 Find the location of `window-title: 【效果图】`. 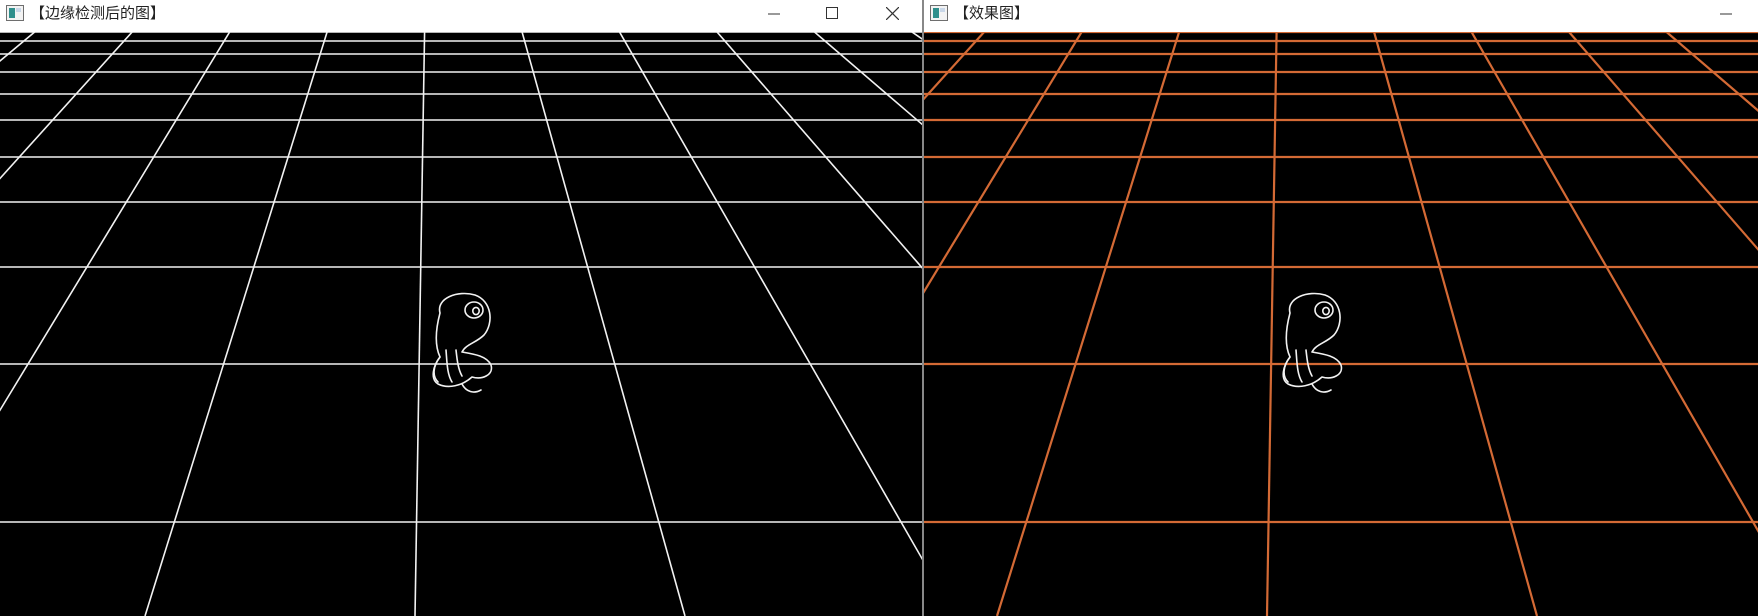

window-title: 【效果图】 is located at coordinates (992, 13).